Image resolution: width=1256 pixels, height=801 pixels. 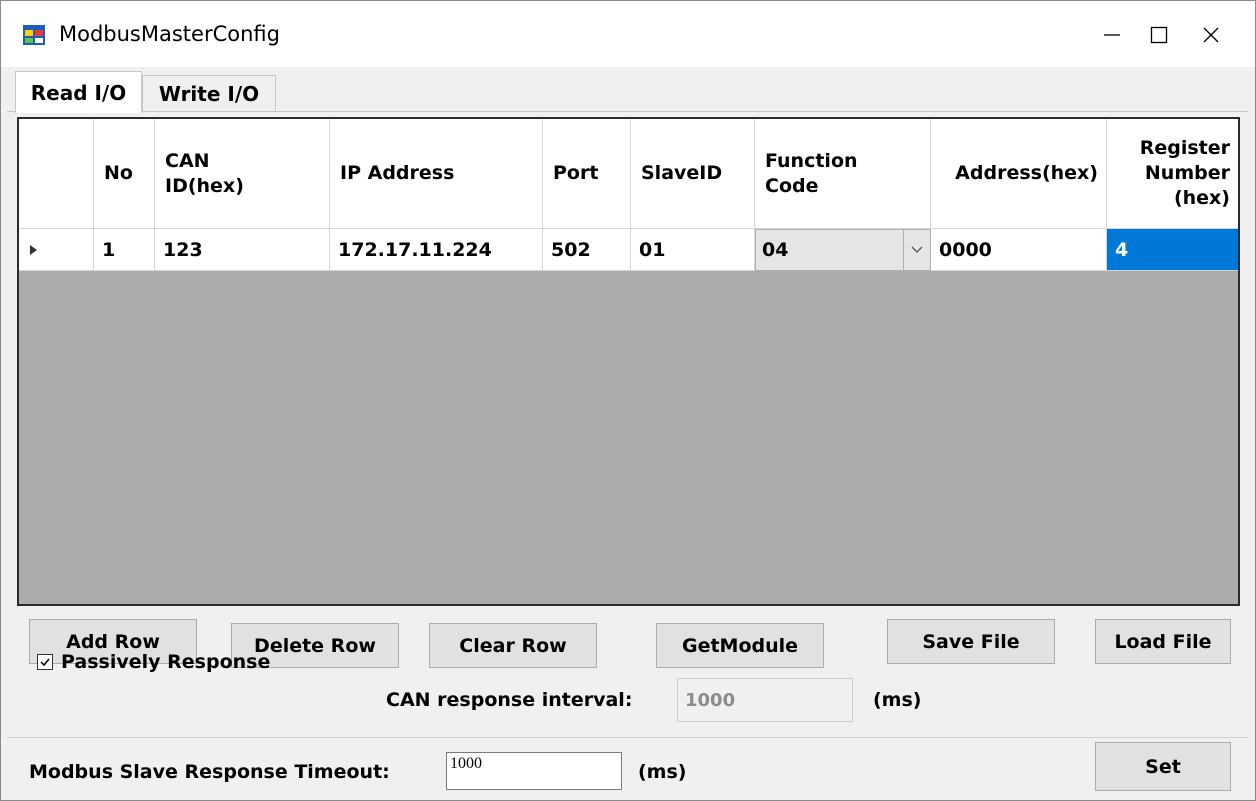 What do you see at coordinates (627, 737) in the screenshot?
I see `divider` at bounding box center [627, 737].